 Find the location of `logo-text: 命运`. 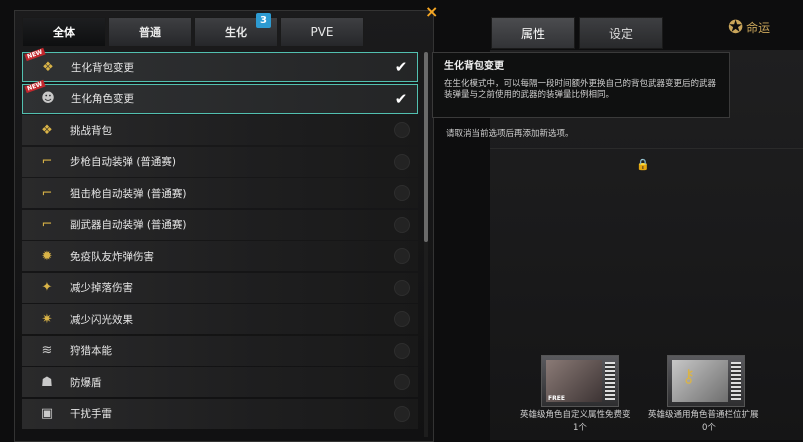

logo-text: 命运 is located at coordinates (758, 28).